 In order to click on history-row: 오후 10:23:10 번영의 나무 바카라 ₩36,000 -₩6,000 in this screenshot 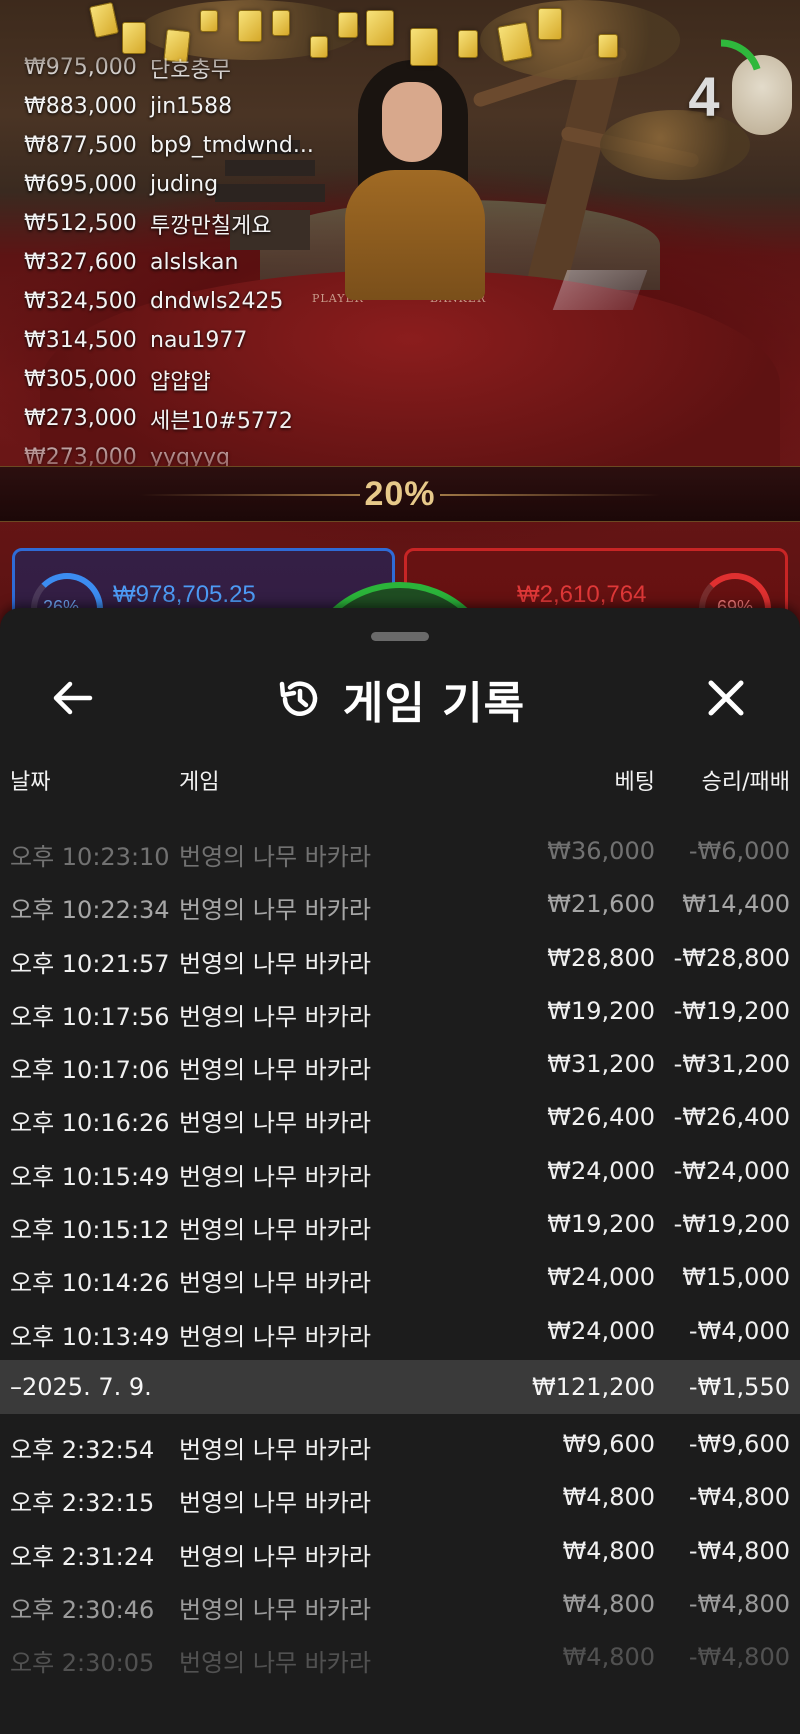, I will do `click(400, 851)`.